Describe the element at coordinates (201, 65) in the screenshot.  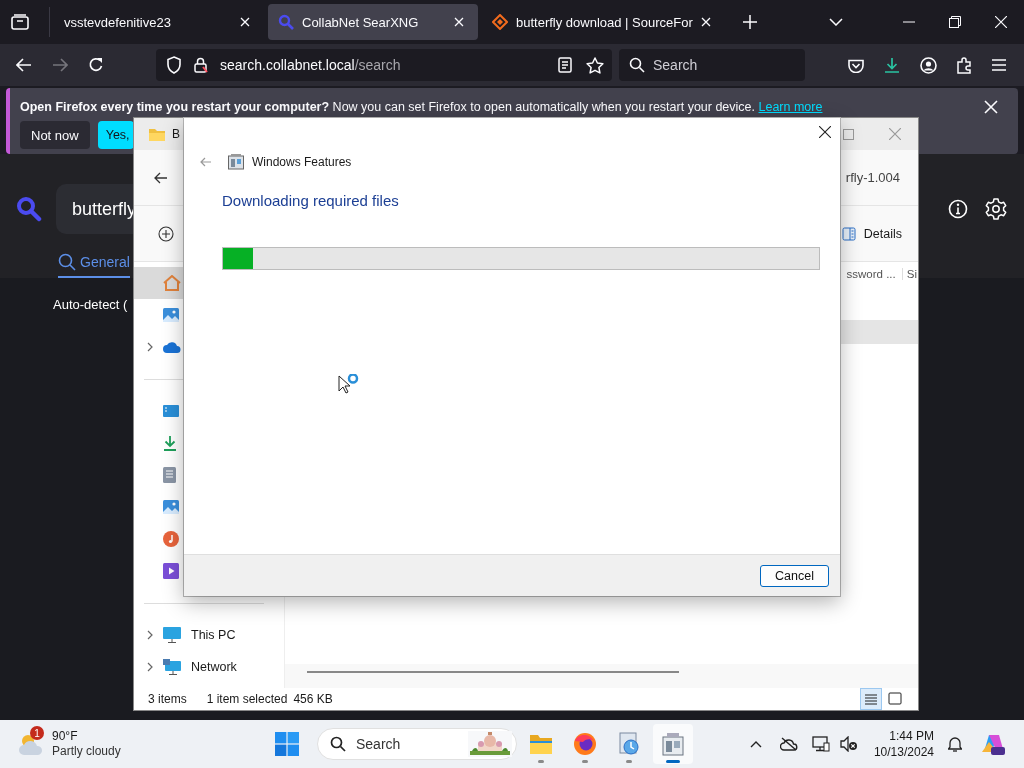
I see `lock-icon` at that location.